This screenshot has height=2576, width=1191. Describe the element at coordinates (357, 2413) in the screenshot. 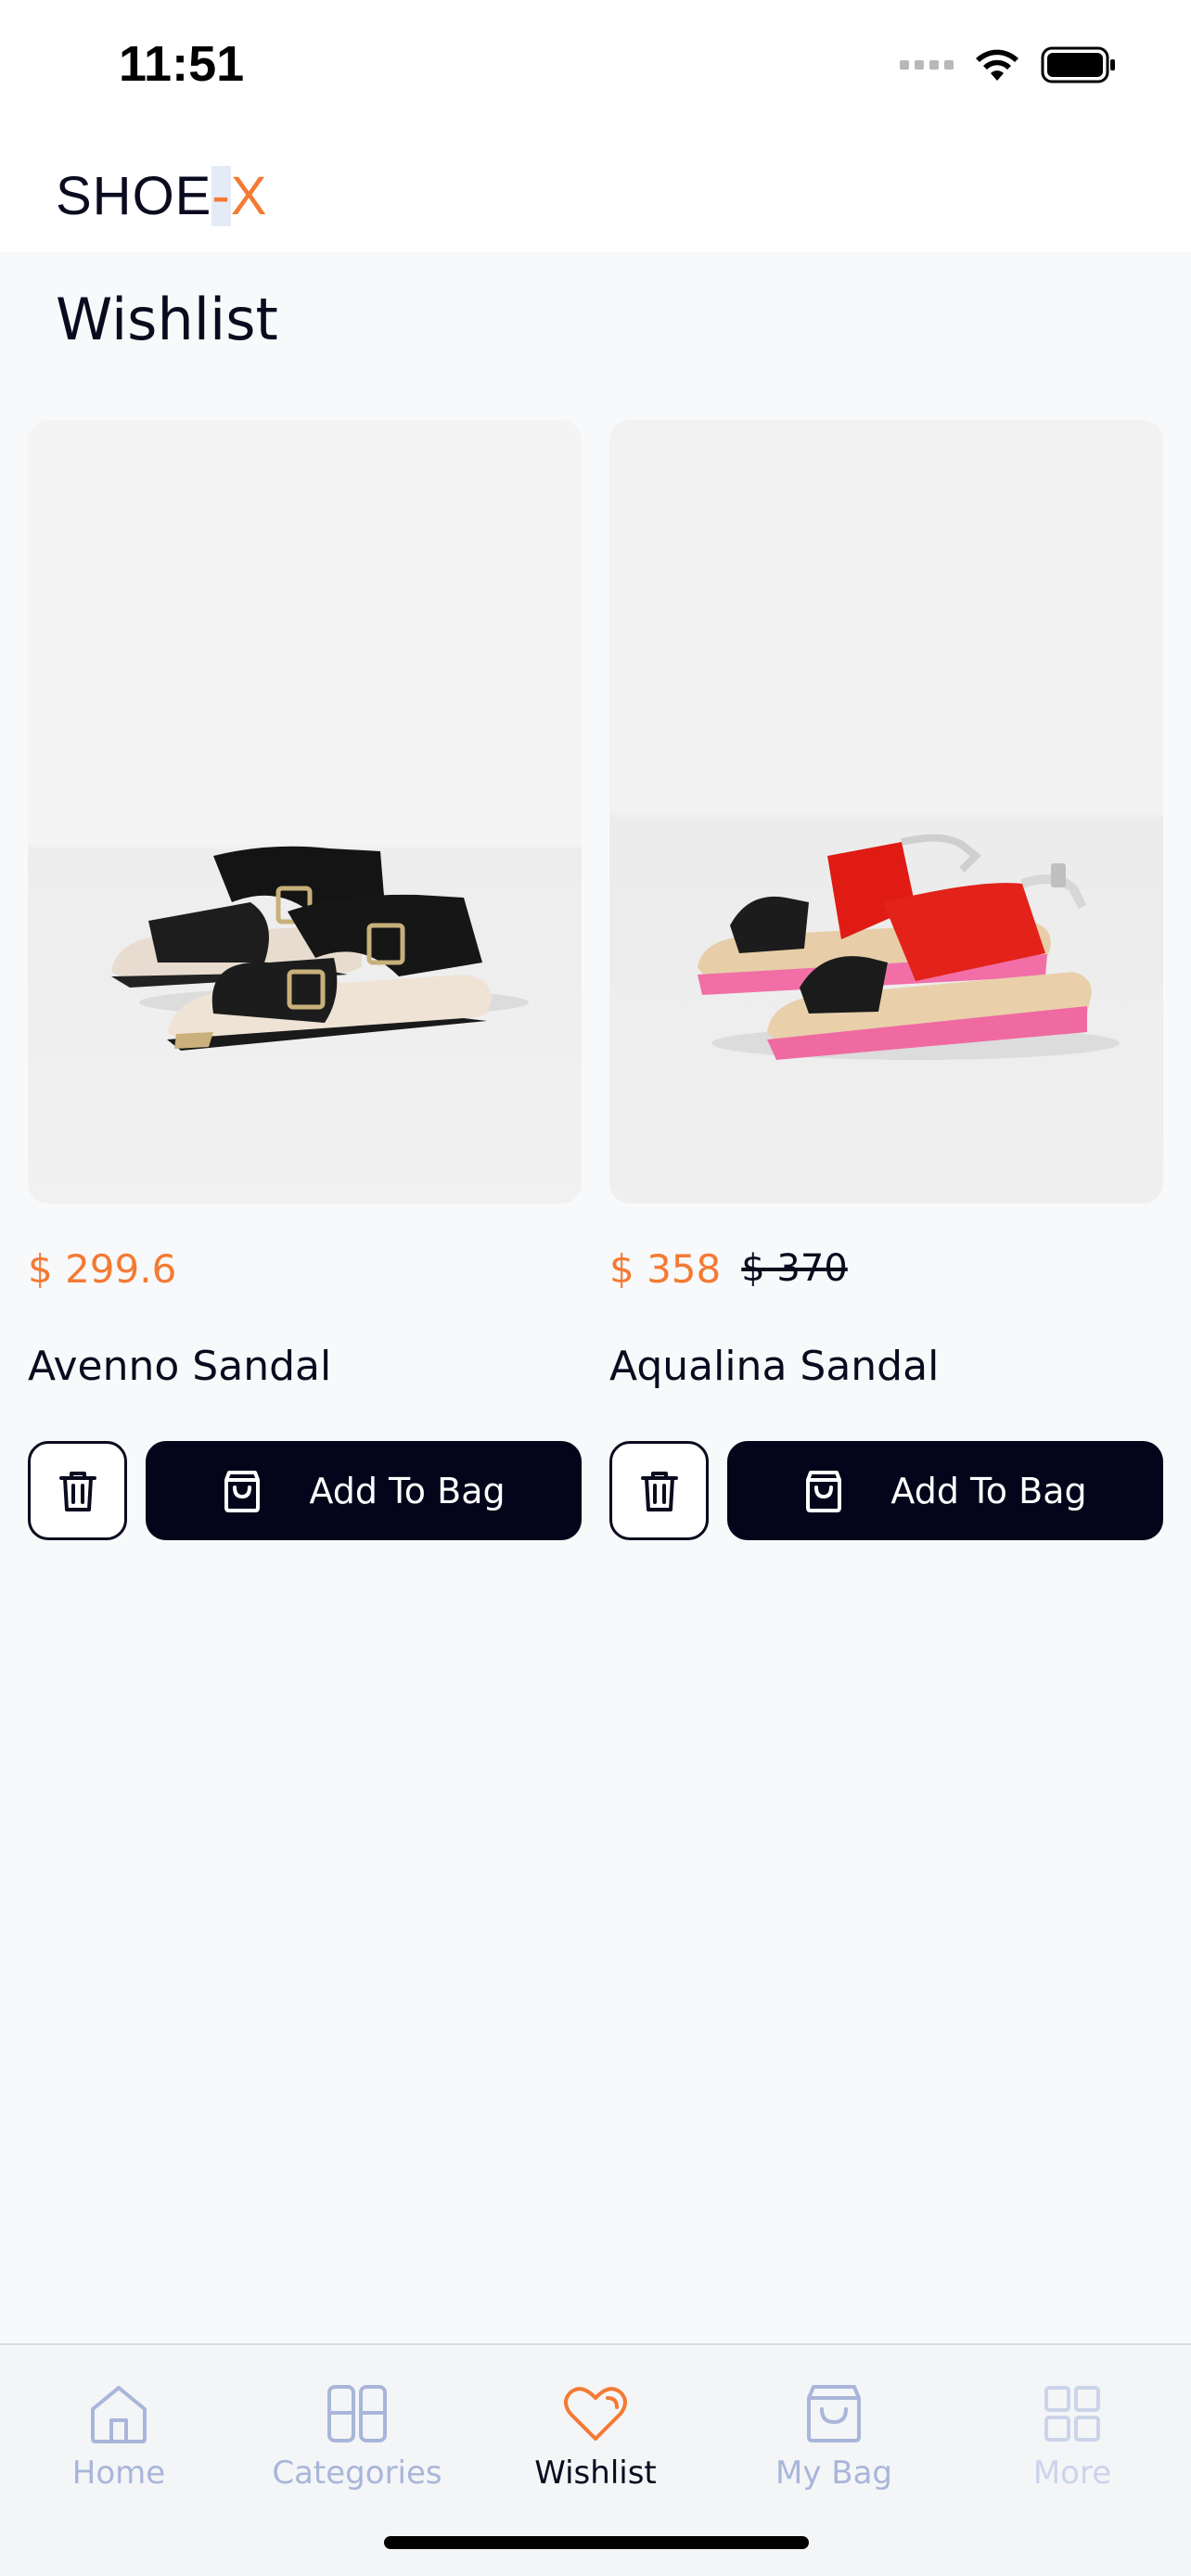

I see `categories-icon` at that location.